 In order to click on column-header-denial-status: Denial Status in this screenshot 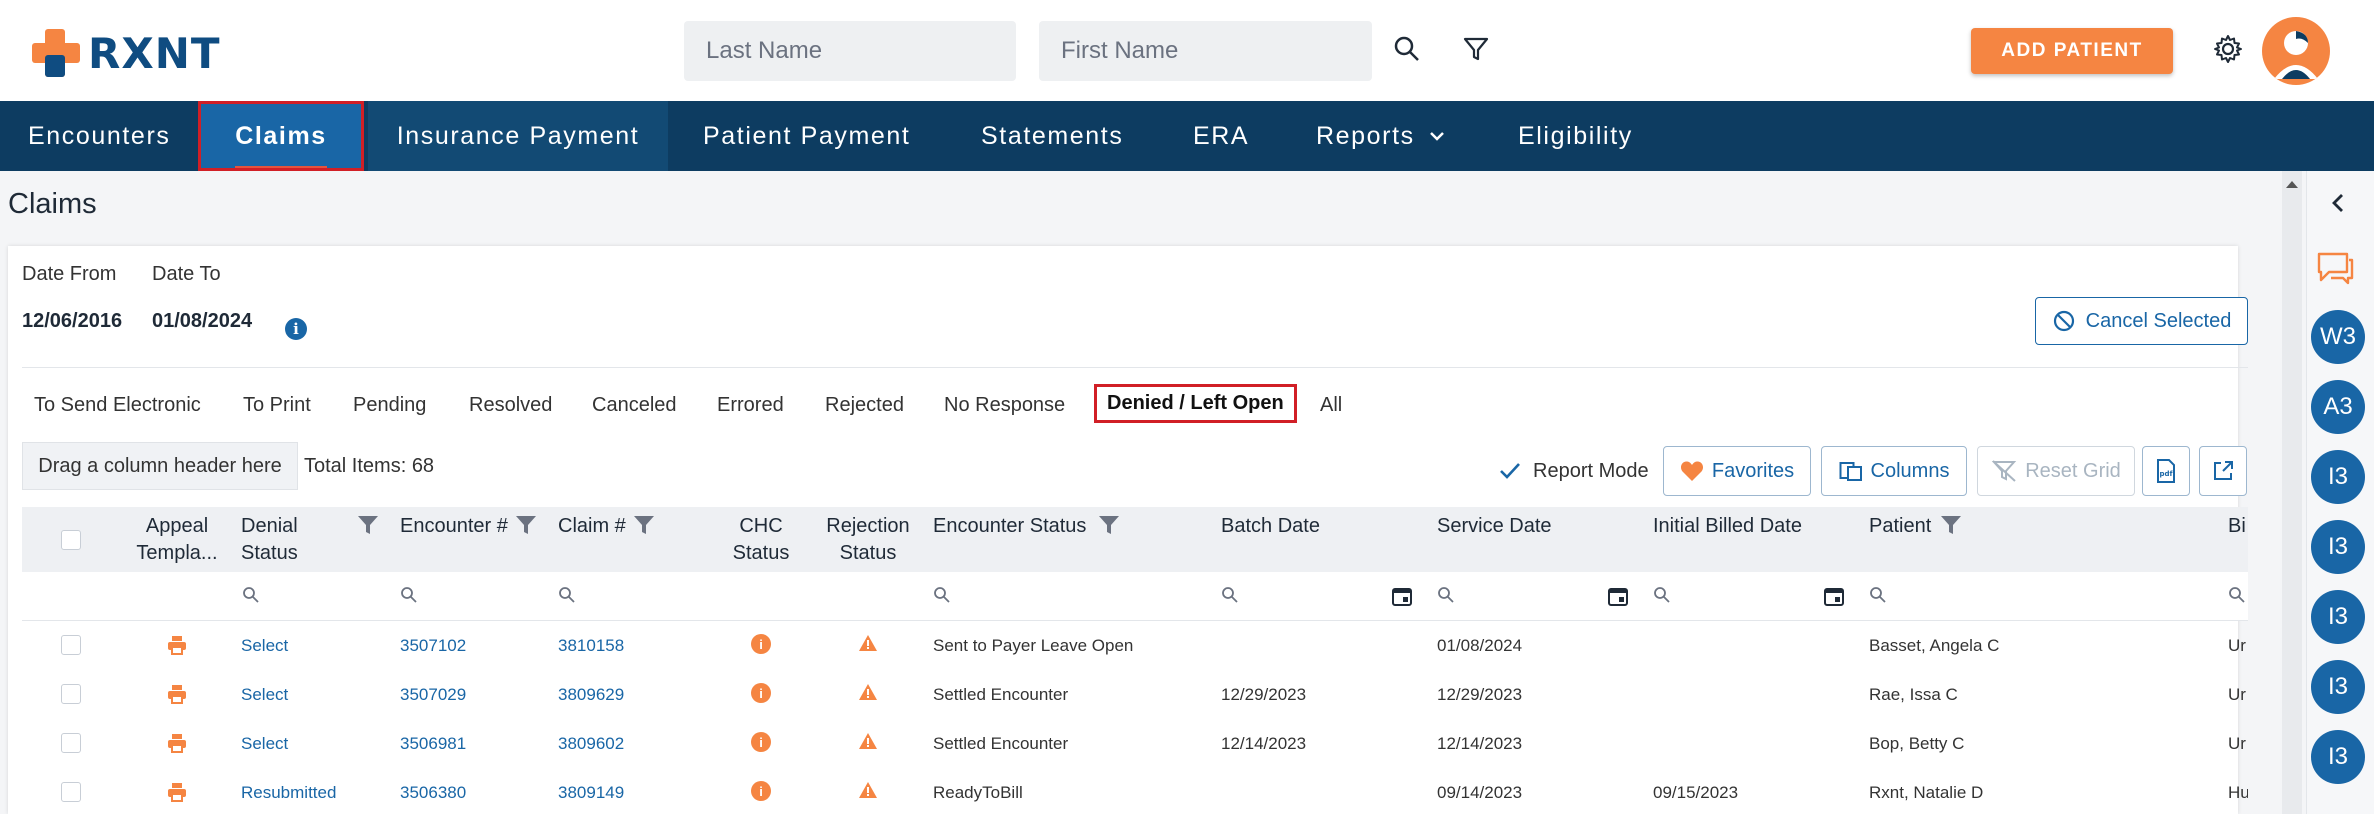, I will do `click(286, 540)`.